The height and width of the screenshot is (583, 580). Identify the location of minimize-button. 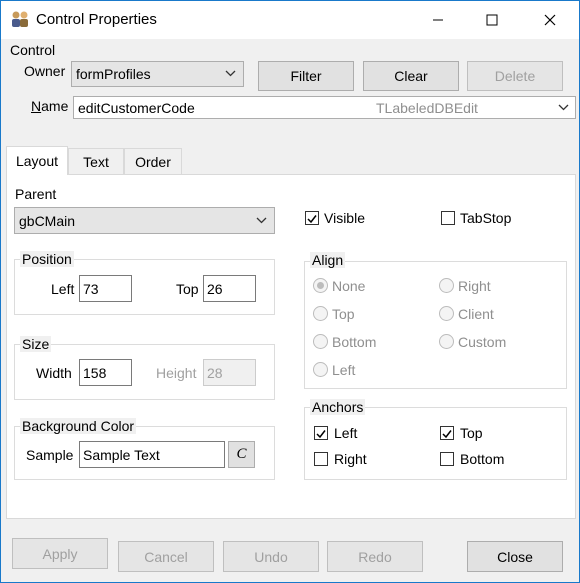
(438, 20).